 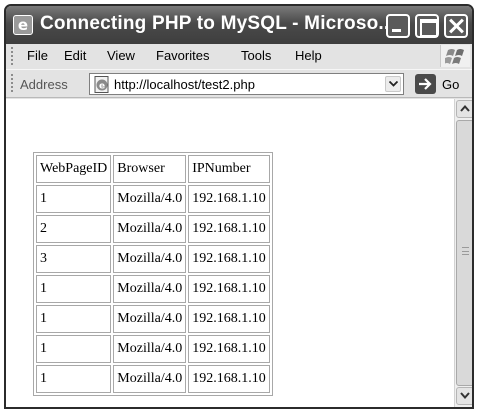 I want to click on toolbar-grip, so click(x=12, y=56).